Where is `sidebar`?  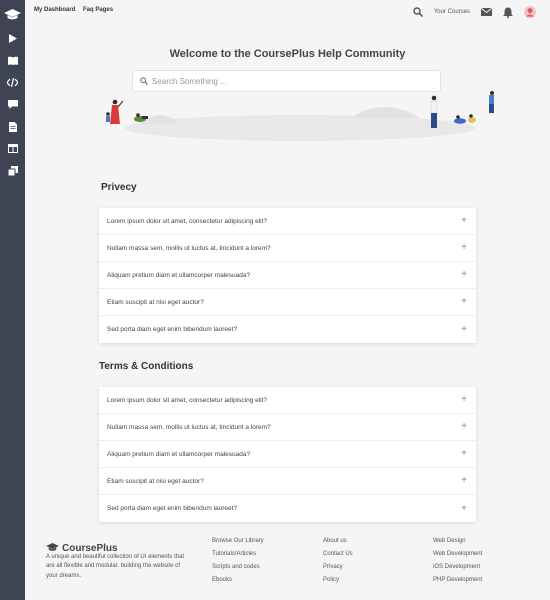
sidebar is located at coordinates (12, 300).